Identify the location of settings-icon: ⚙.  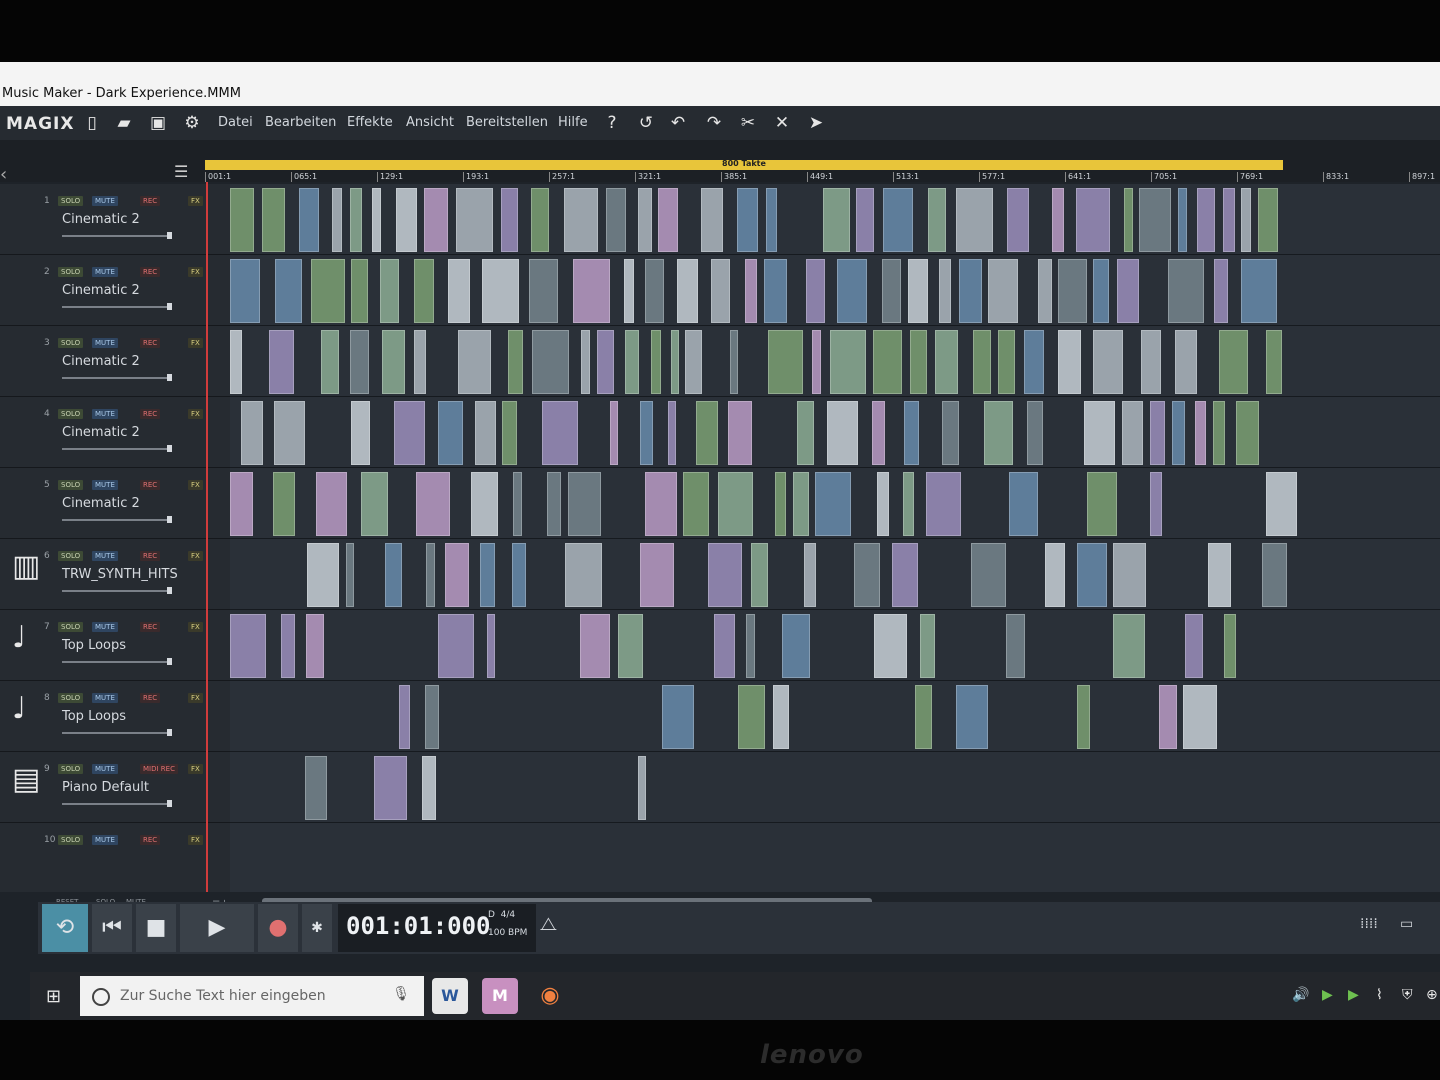
(192, 123).